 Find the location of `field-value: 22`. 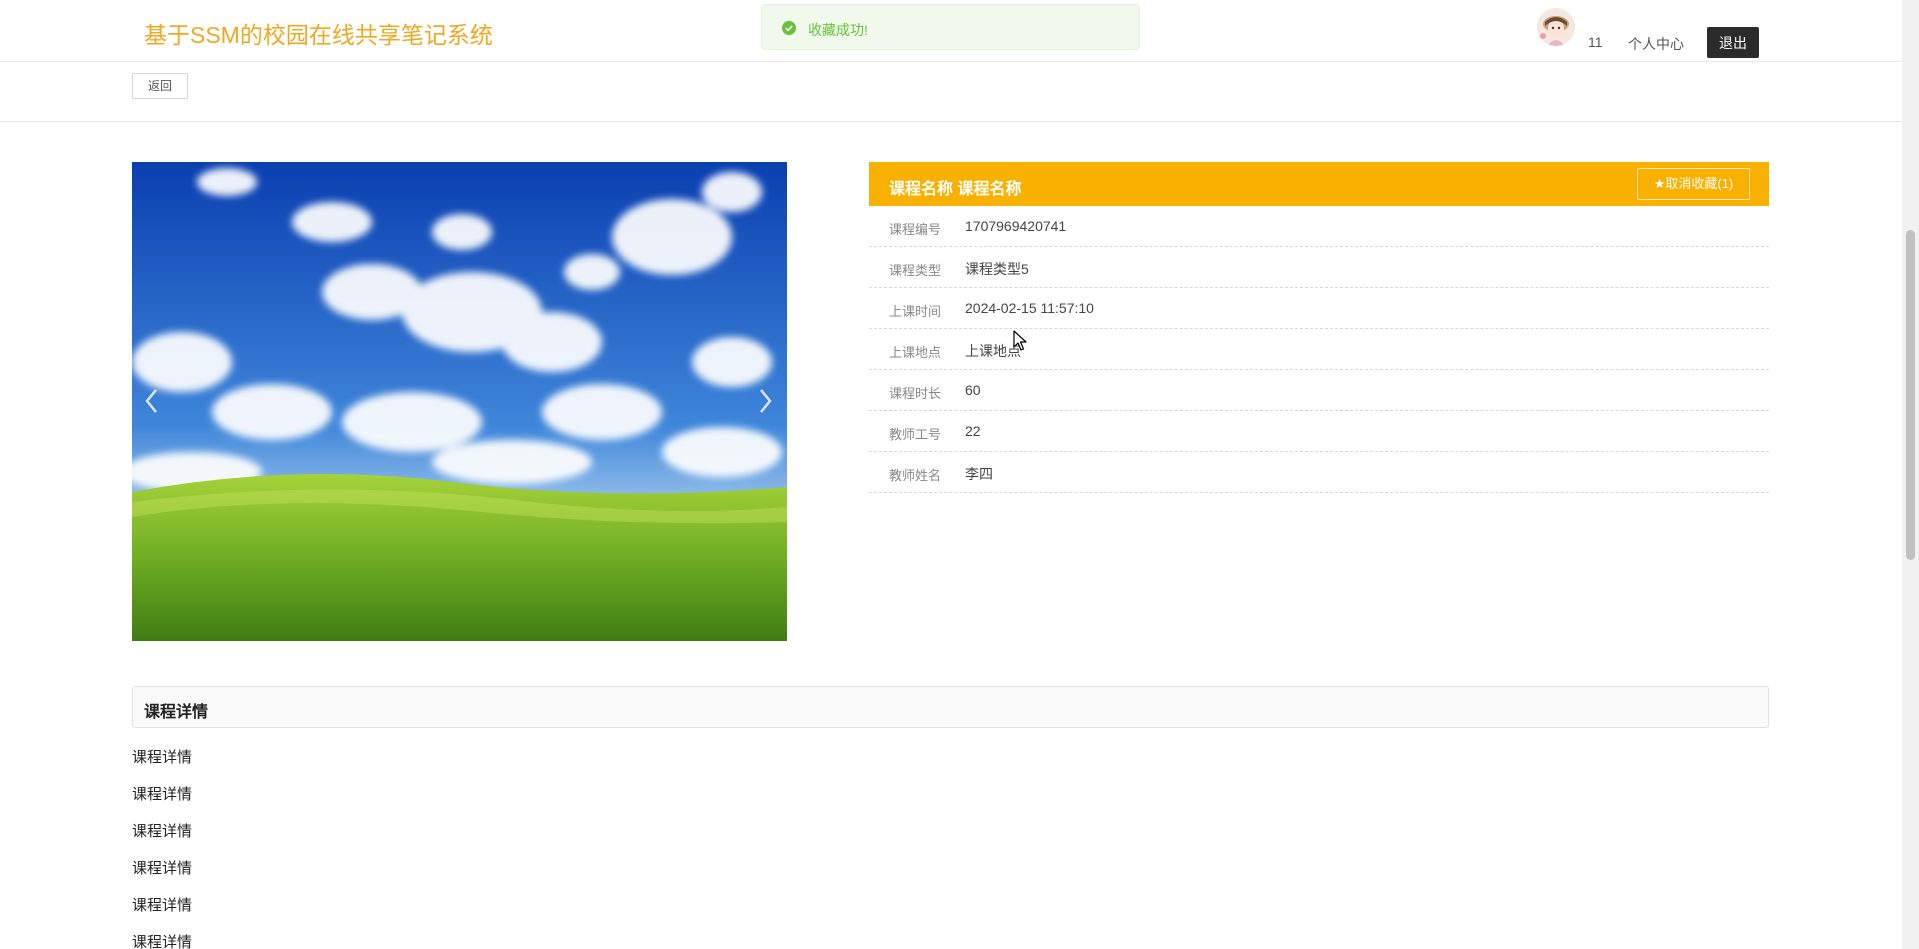

field-value: 22 is located at coordinates (973, 431).